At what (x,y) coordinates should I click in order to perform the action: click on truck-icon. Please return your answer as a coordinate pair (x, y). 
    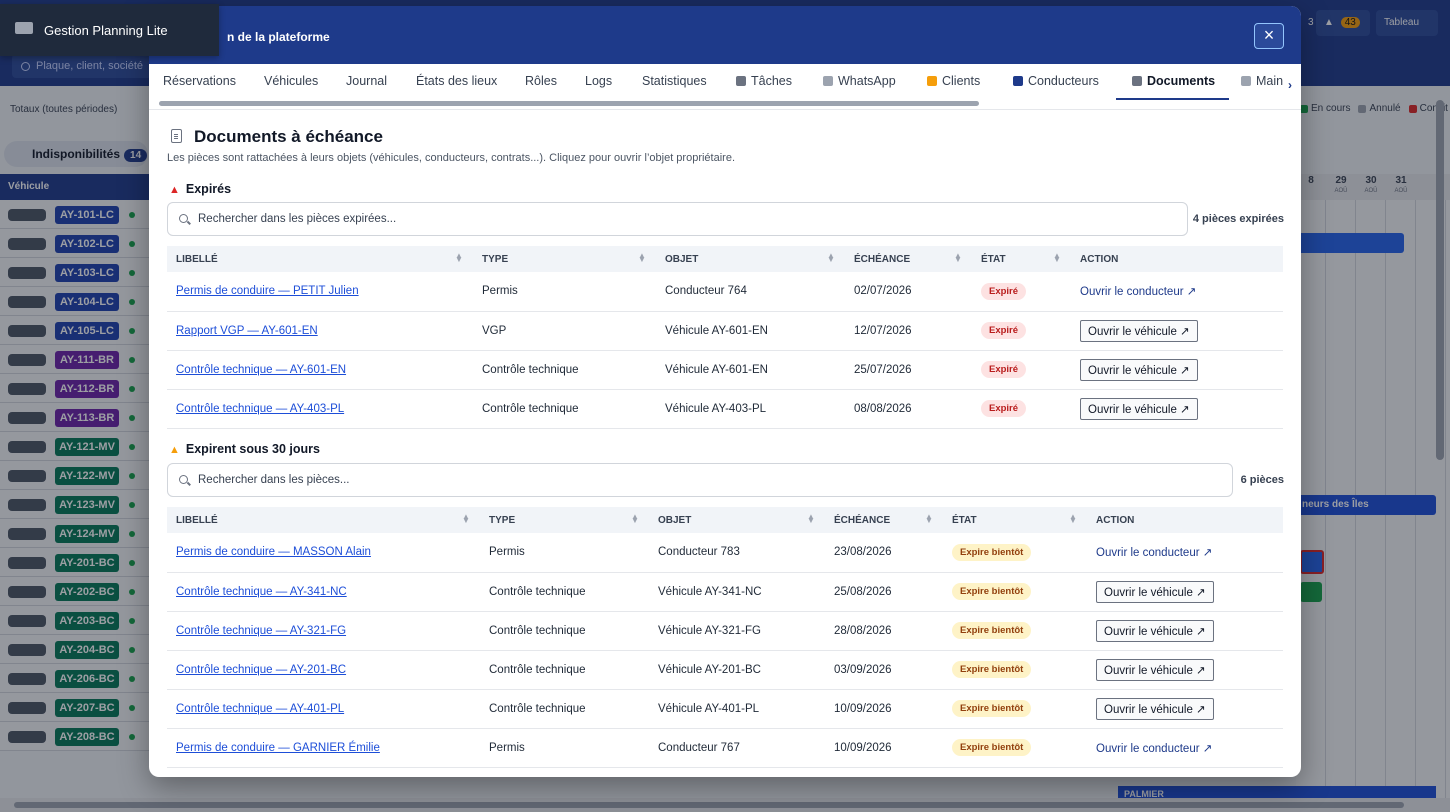
    Looking at the image, I should click on (24, 28).